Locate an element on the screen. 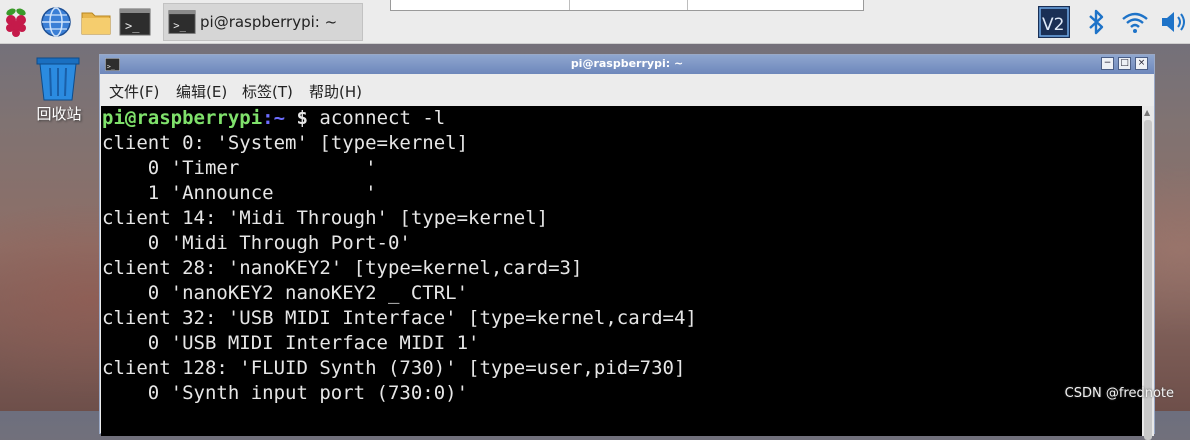 Image resolution: width=1190 pixels, height=440 pixels. minimize-icon: − is located at coordinates (1107, 63).